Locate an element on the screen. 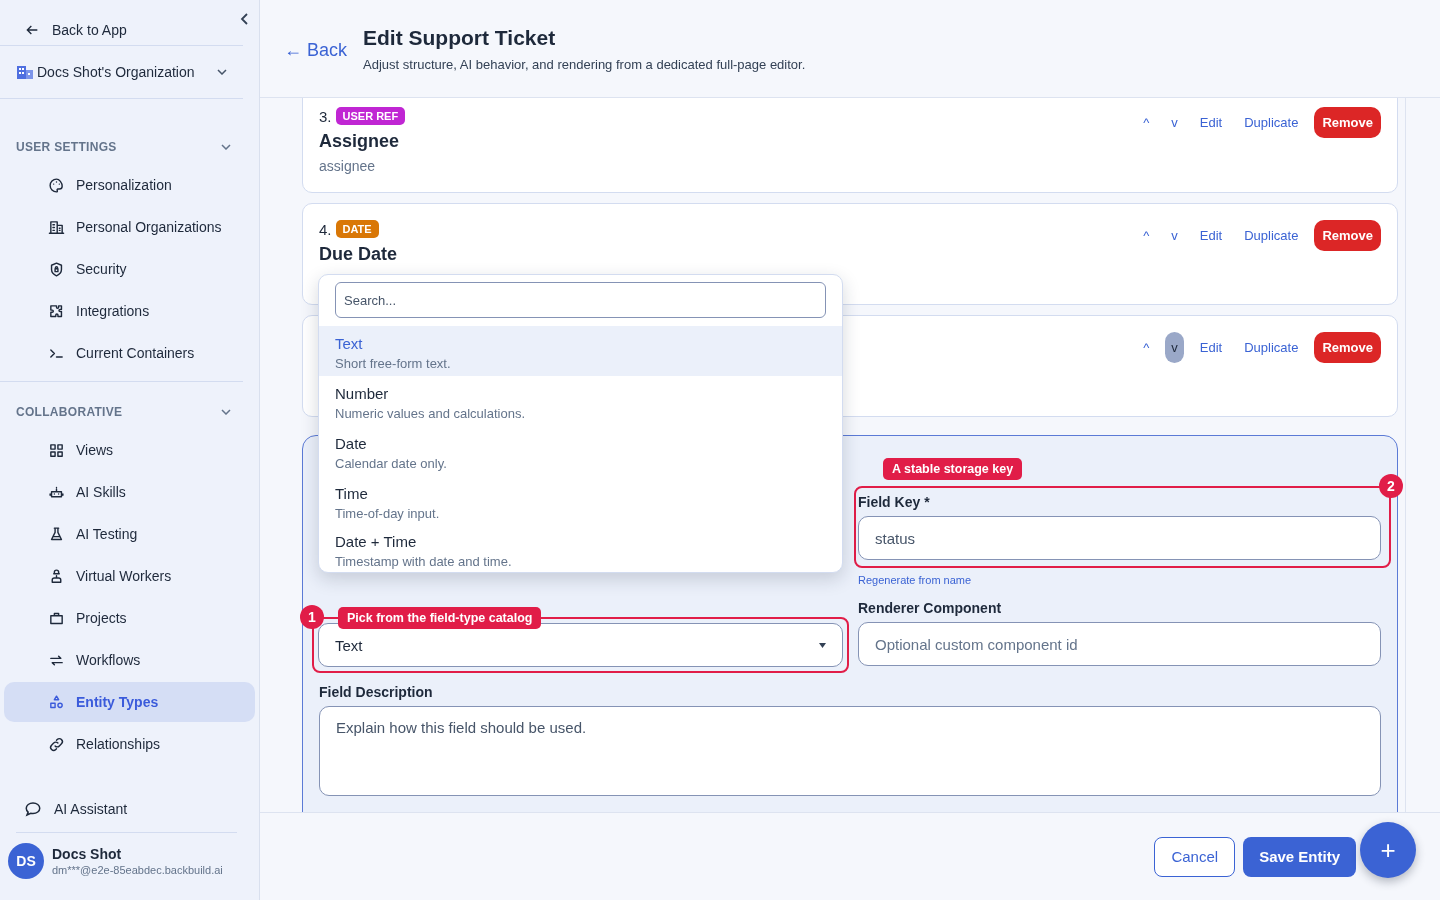 Image resolution: width=1440 pixels, height=900 pixels. renderer-label: Renderer Component is located at coordinates (930, 608).